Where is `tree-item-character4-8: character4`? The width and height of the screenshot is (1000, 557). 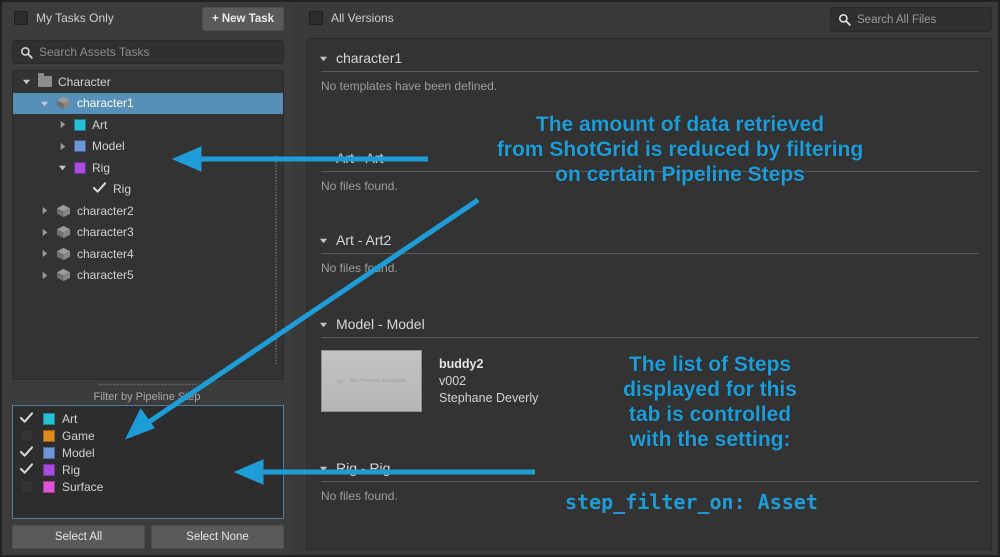 tree-item-character4-8: character4 is located at coordinates (148, 254).